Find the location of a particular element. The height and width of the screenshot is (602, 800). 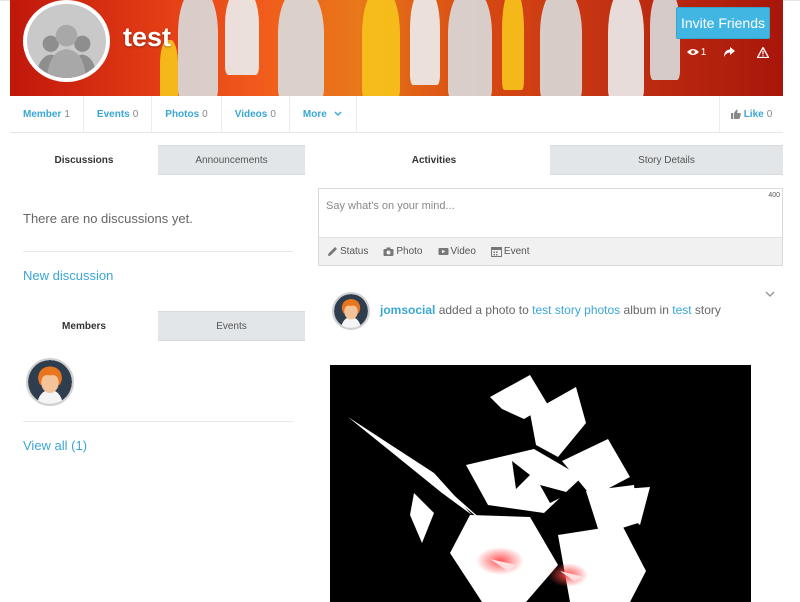

composer-action-label: Event is located at coordinates (516, 251).